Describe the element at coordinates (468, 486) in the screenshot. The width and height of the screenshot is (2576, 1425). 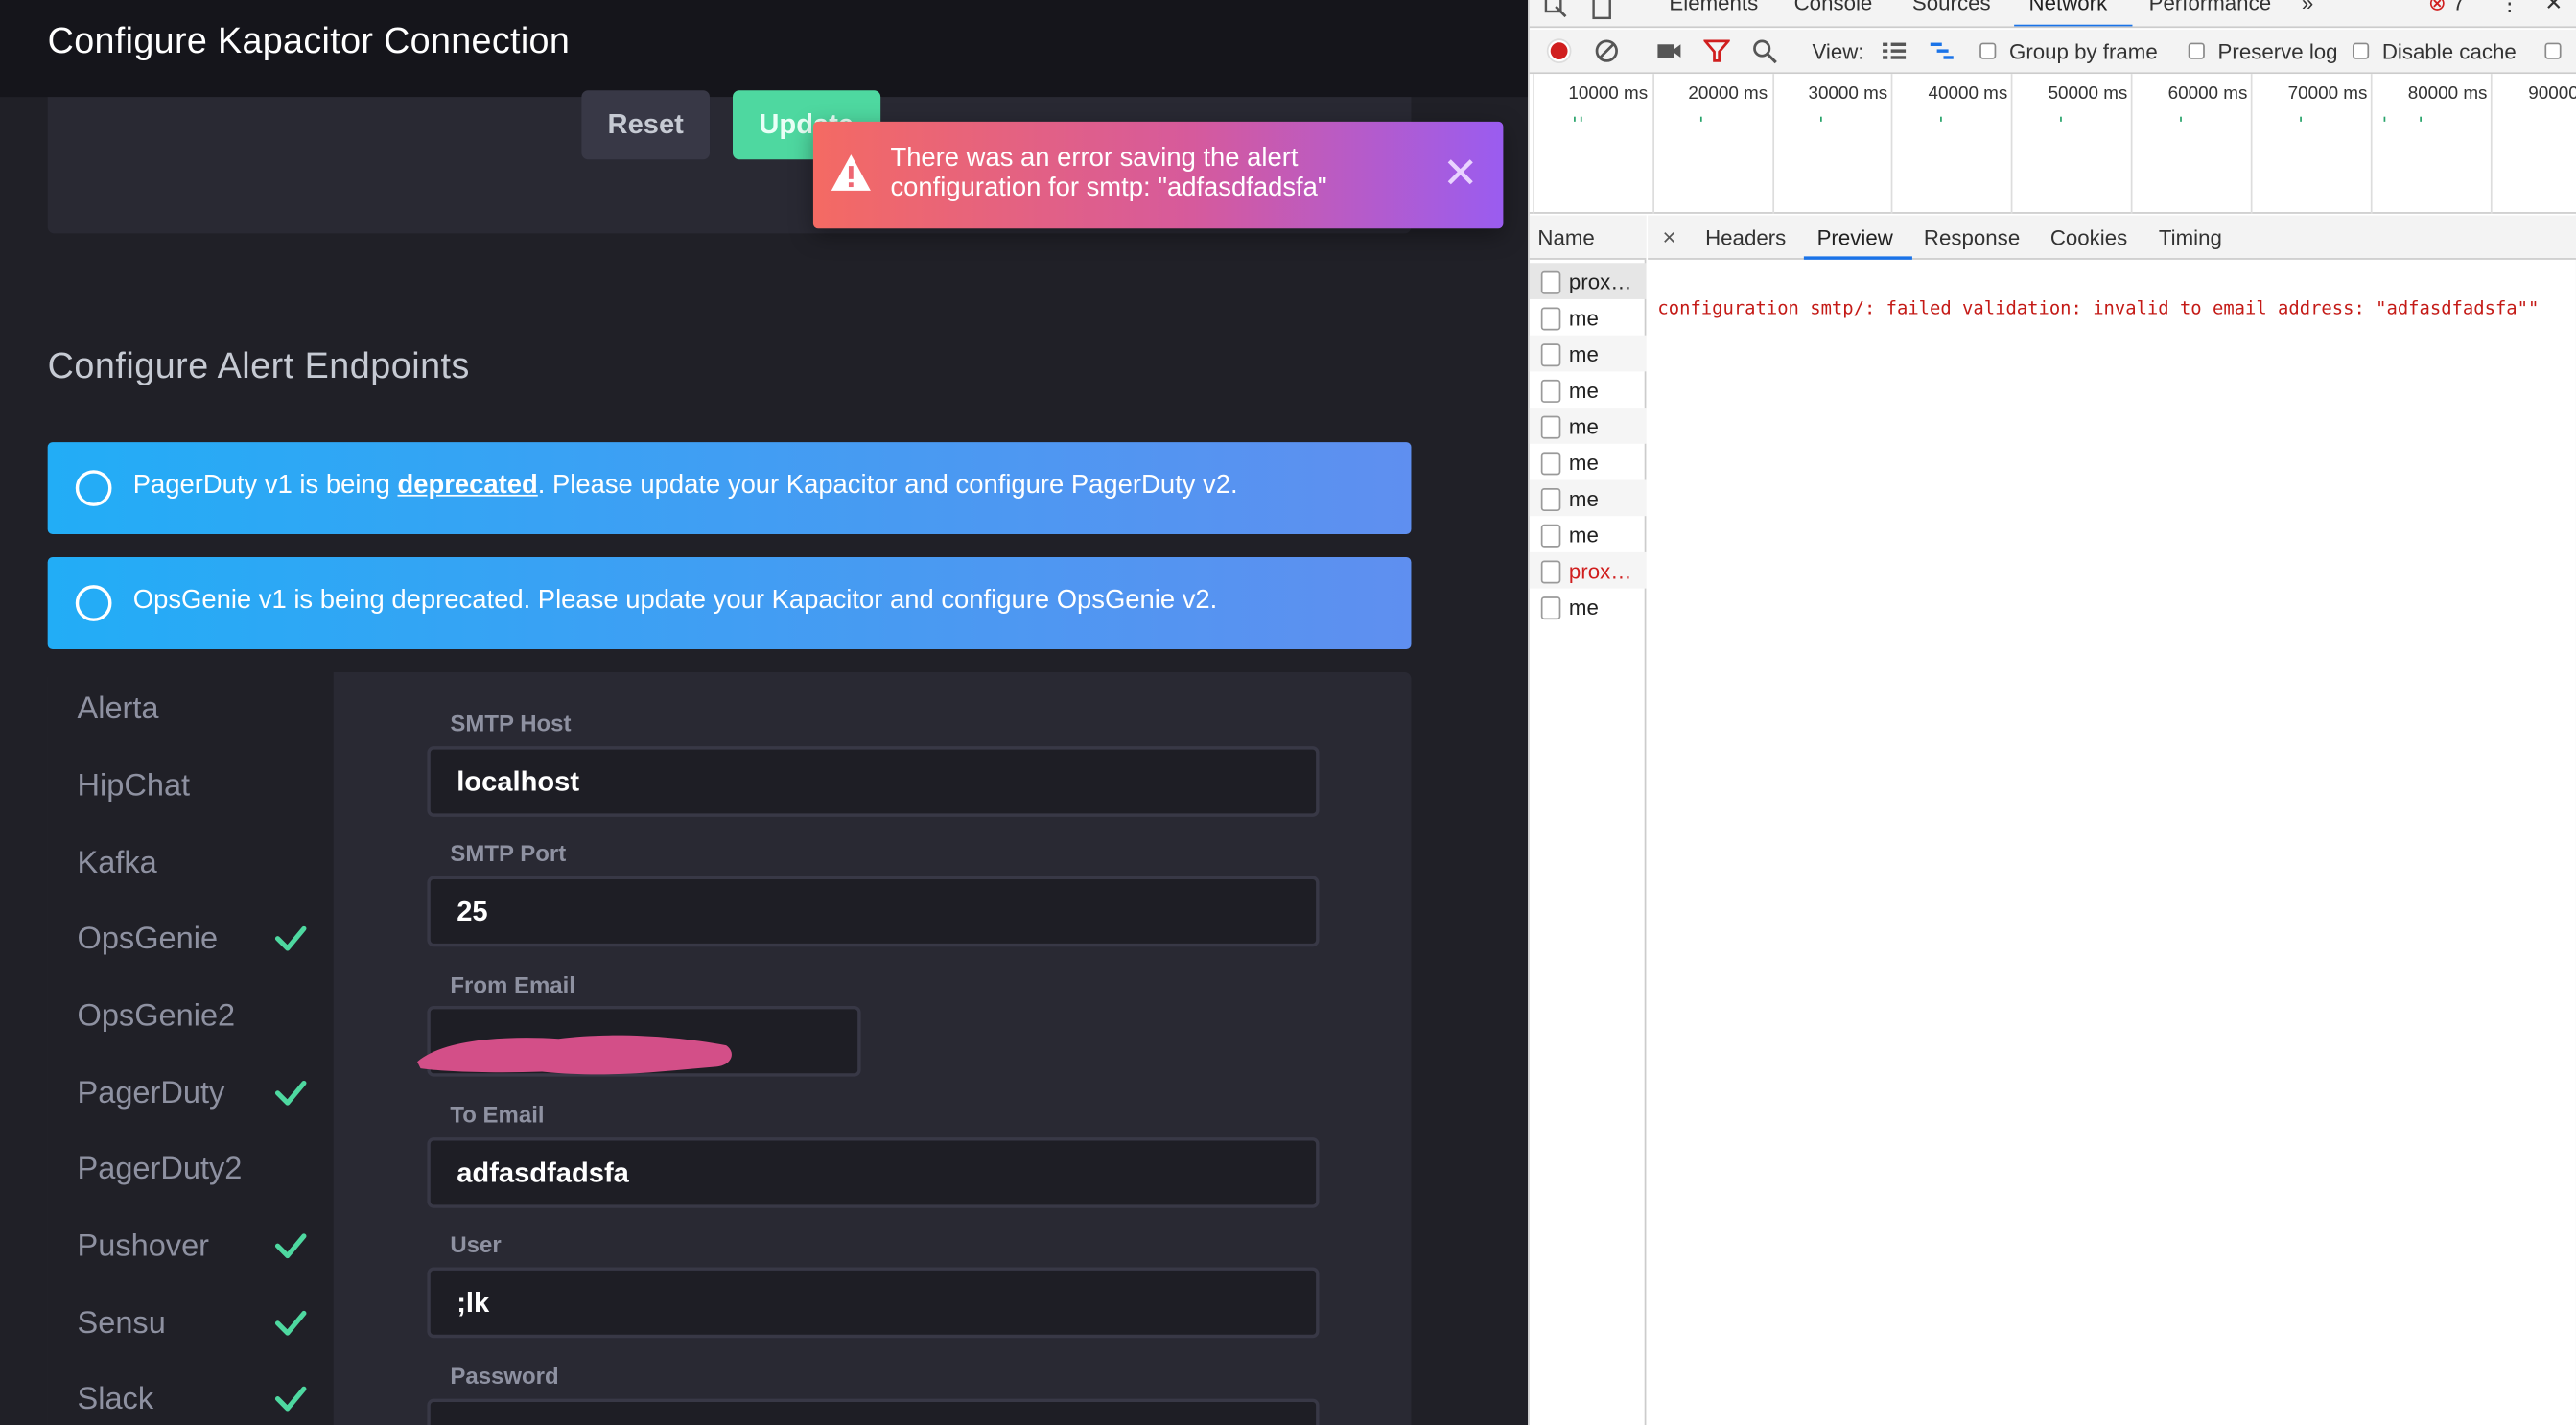
I see `deprecated-link: deprecated` at that location.